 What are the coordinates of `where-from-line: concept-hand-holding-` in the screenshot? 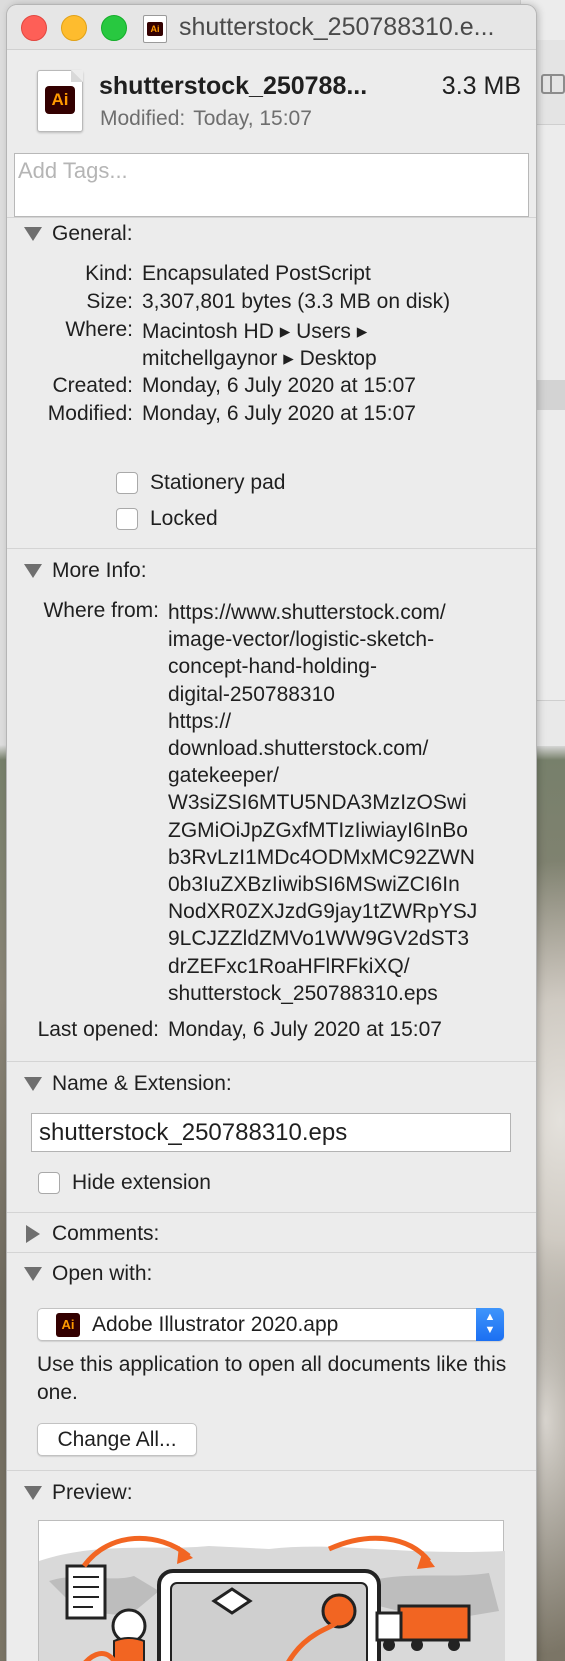 It's located at (272, 667).